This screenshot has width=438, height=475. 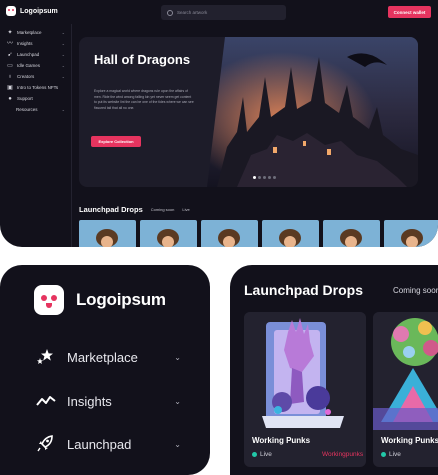 I want to click on carousel-dots, so click(x=264, y=177).